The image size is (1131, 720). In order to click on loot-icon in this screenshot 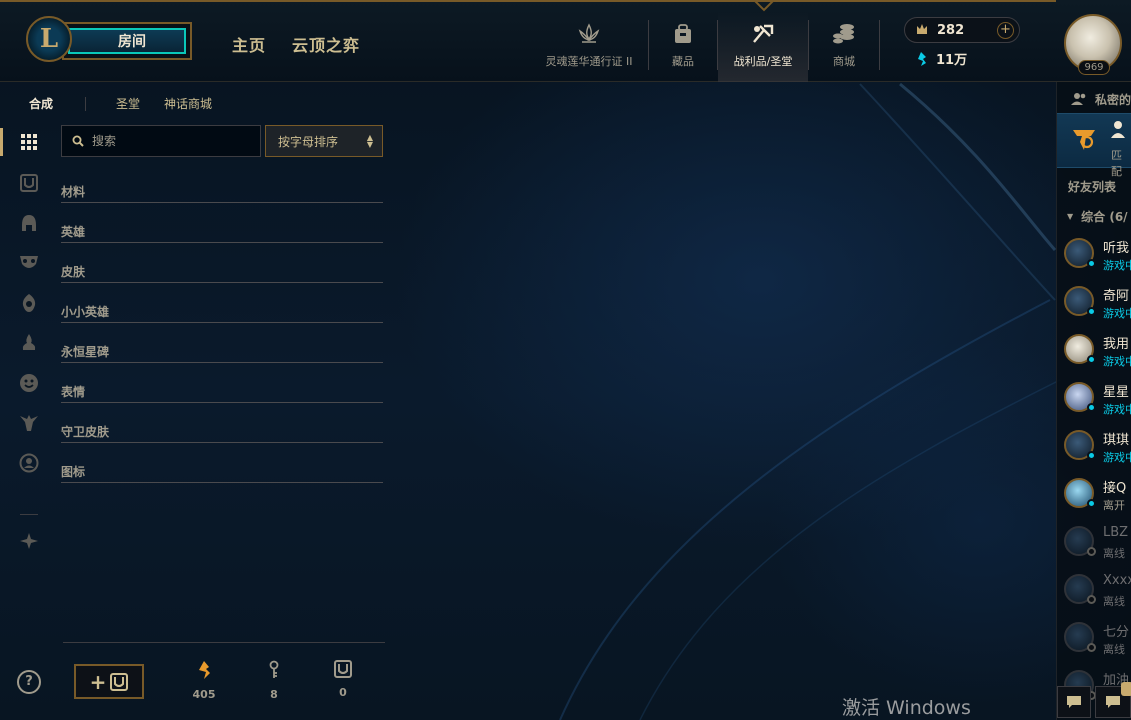, I will do `click(763, 34)`.